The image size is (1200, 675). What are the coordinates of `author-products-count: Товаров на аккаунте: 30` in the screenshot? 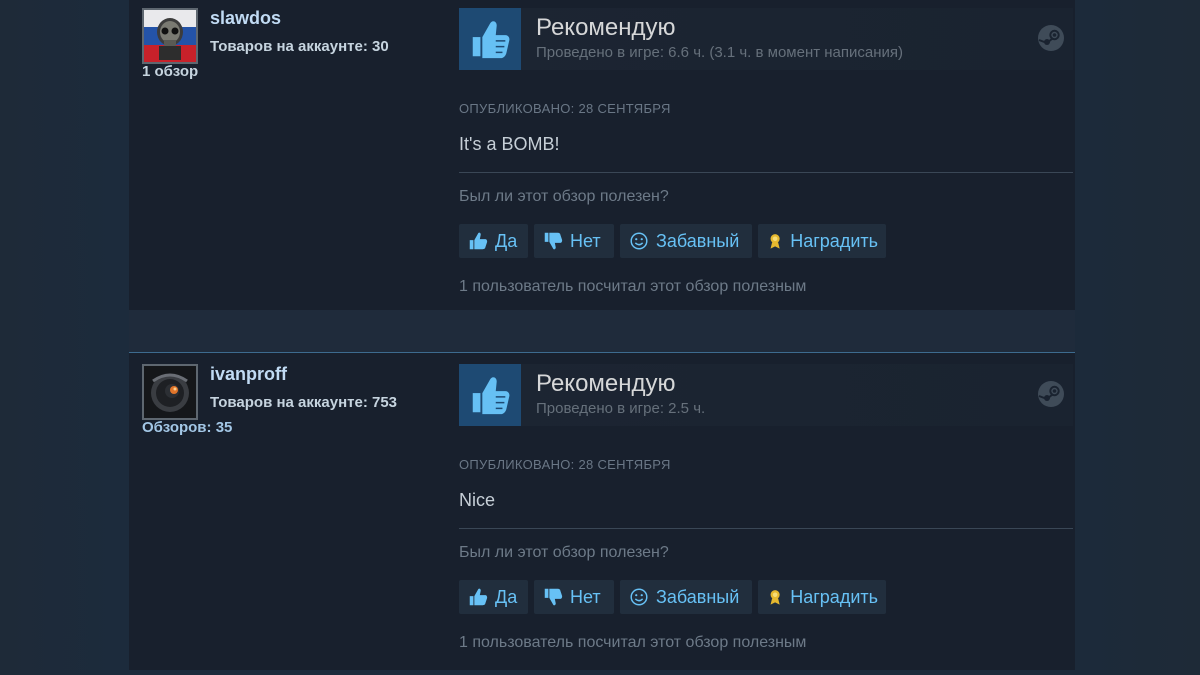 It's located at (299, 46).